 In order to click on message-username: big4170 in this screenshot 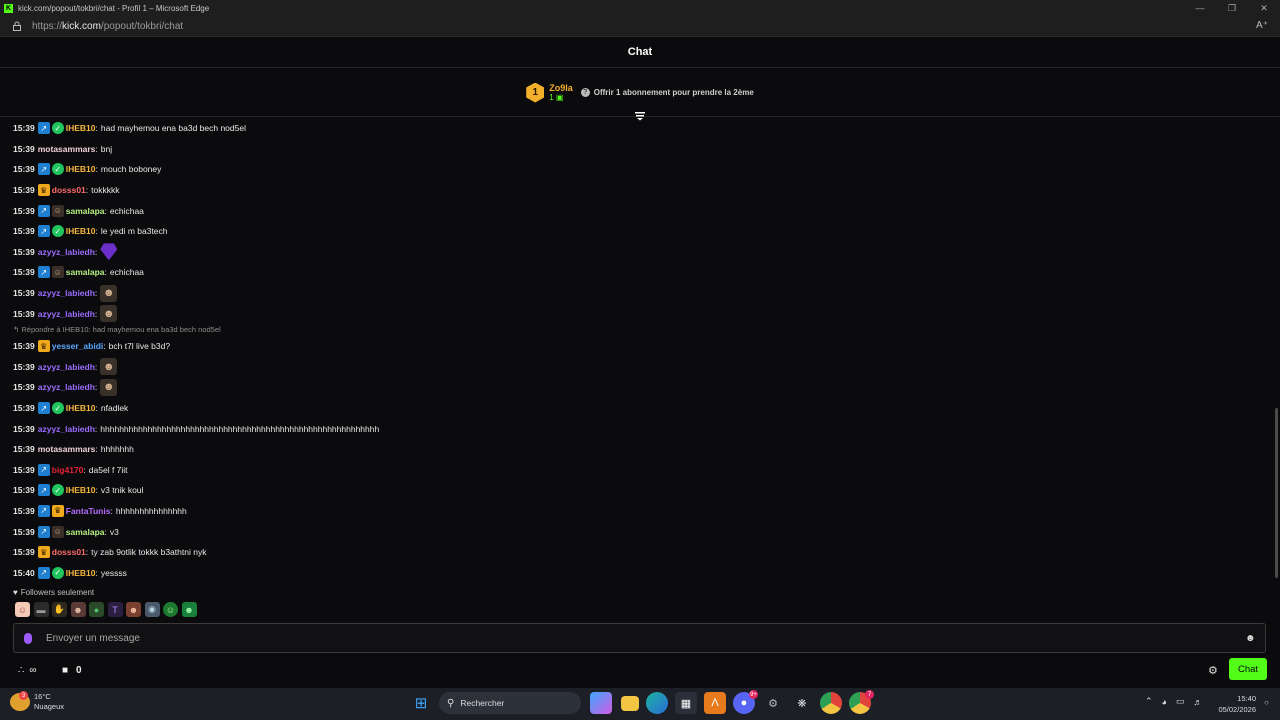, I will do `click(68, 470)`.